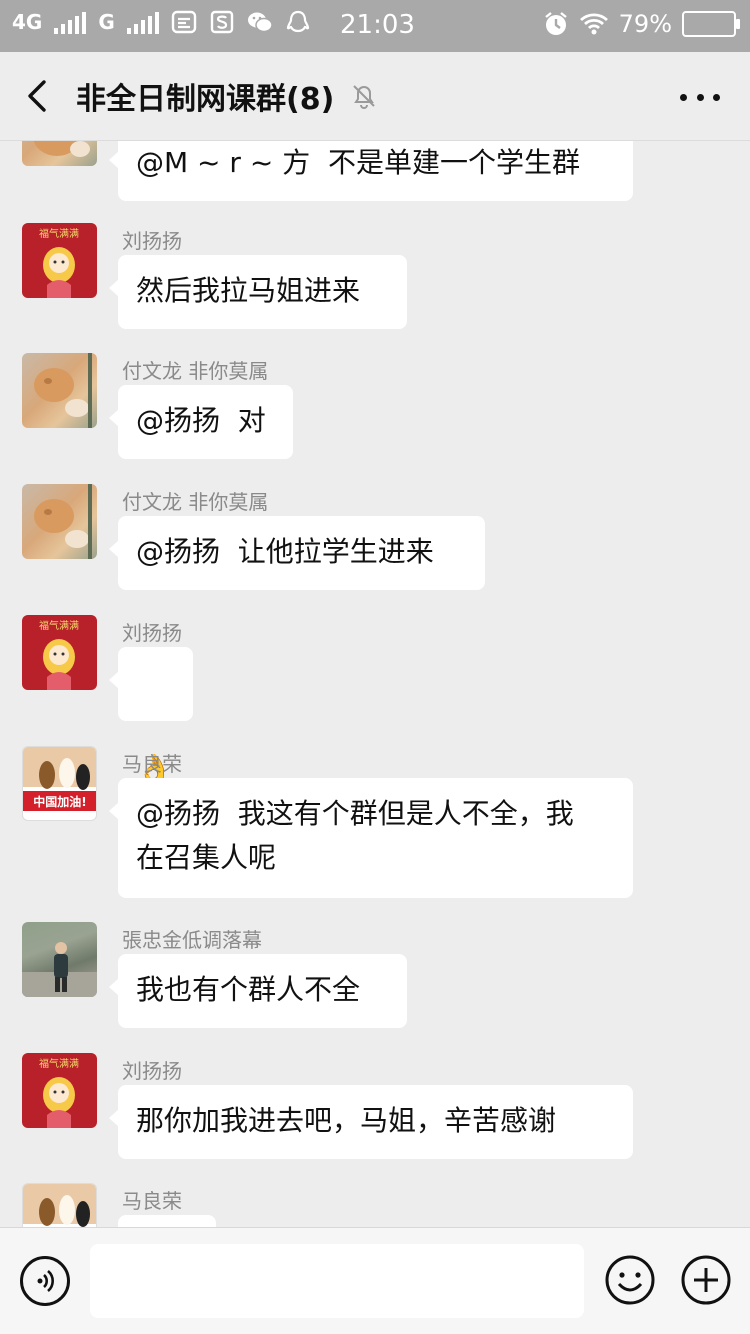  I want to click on battery-percent: 79%, so click(645, 24).